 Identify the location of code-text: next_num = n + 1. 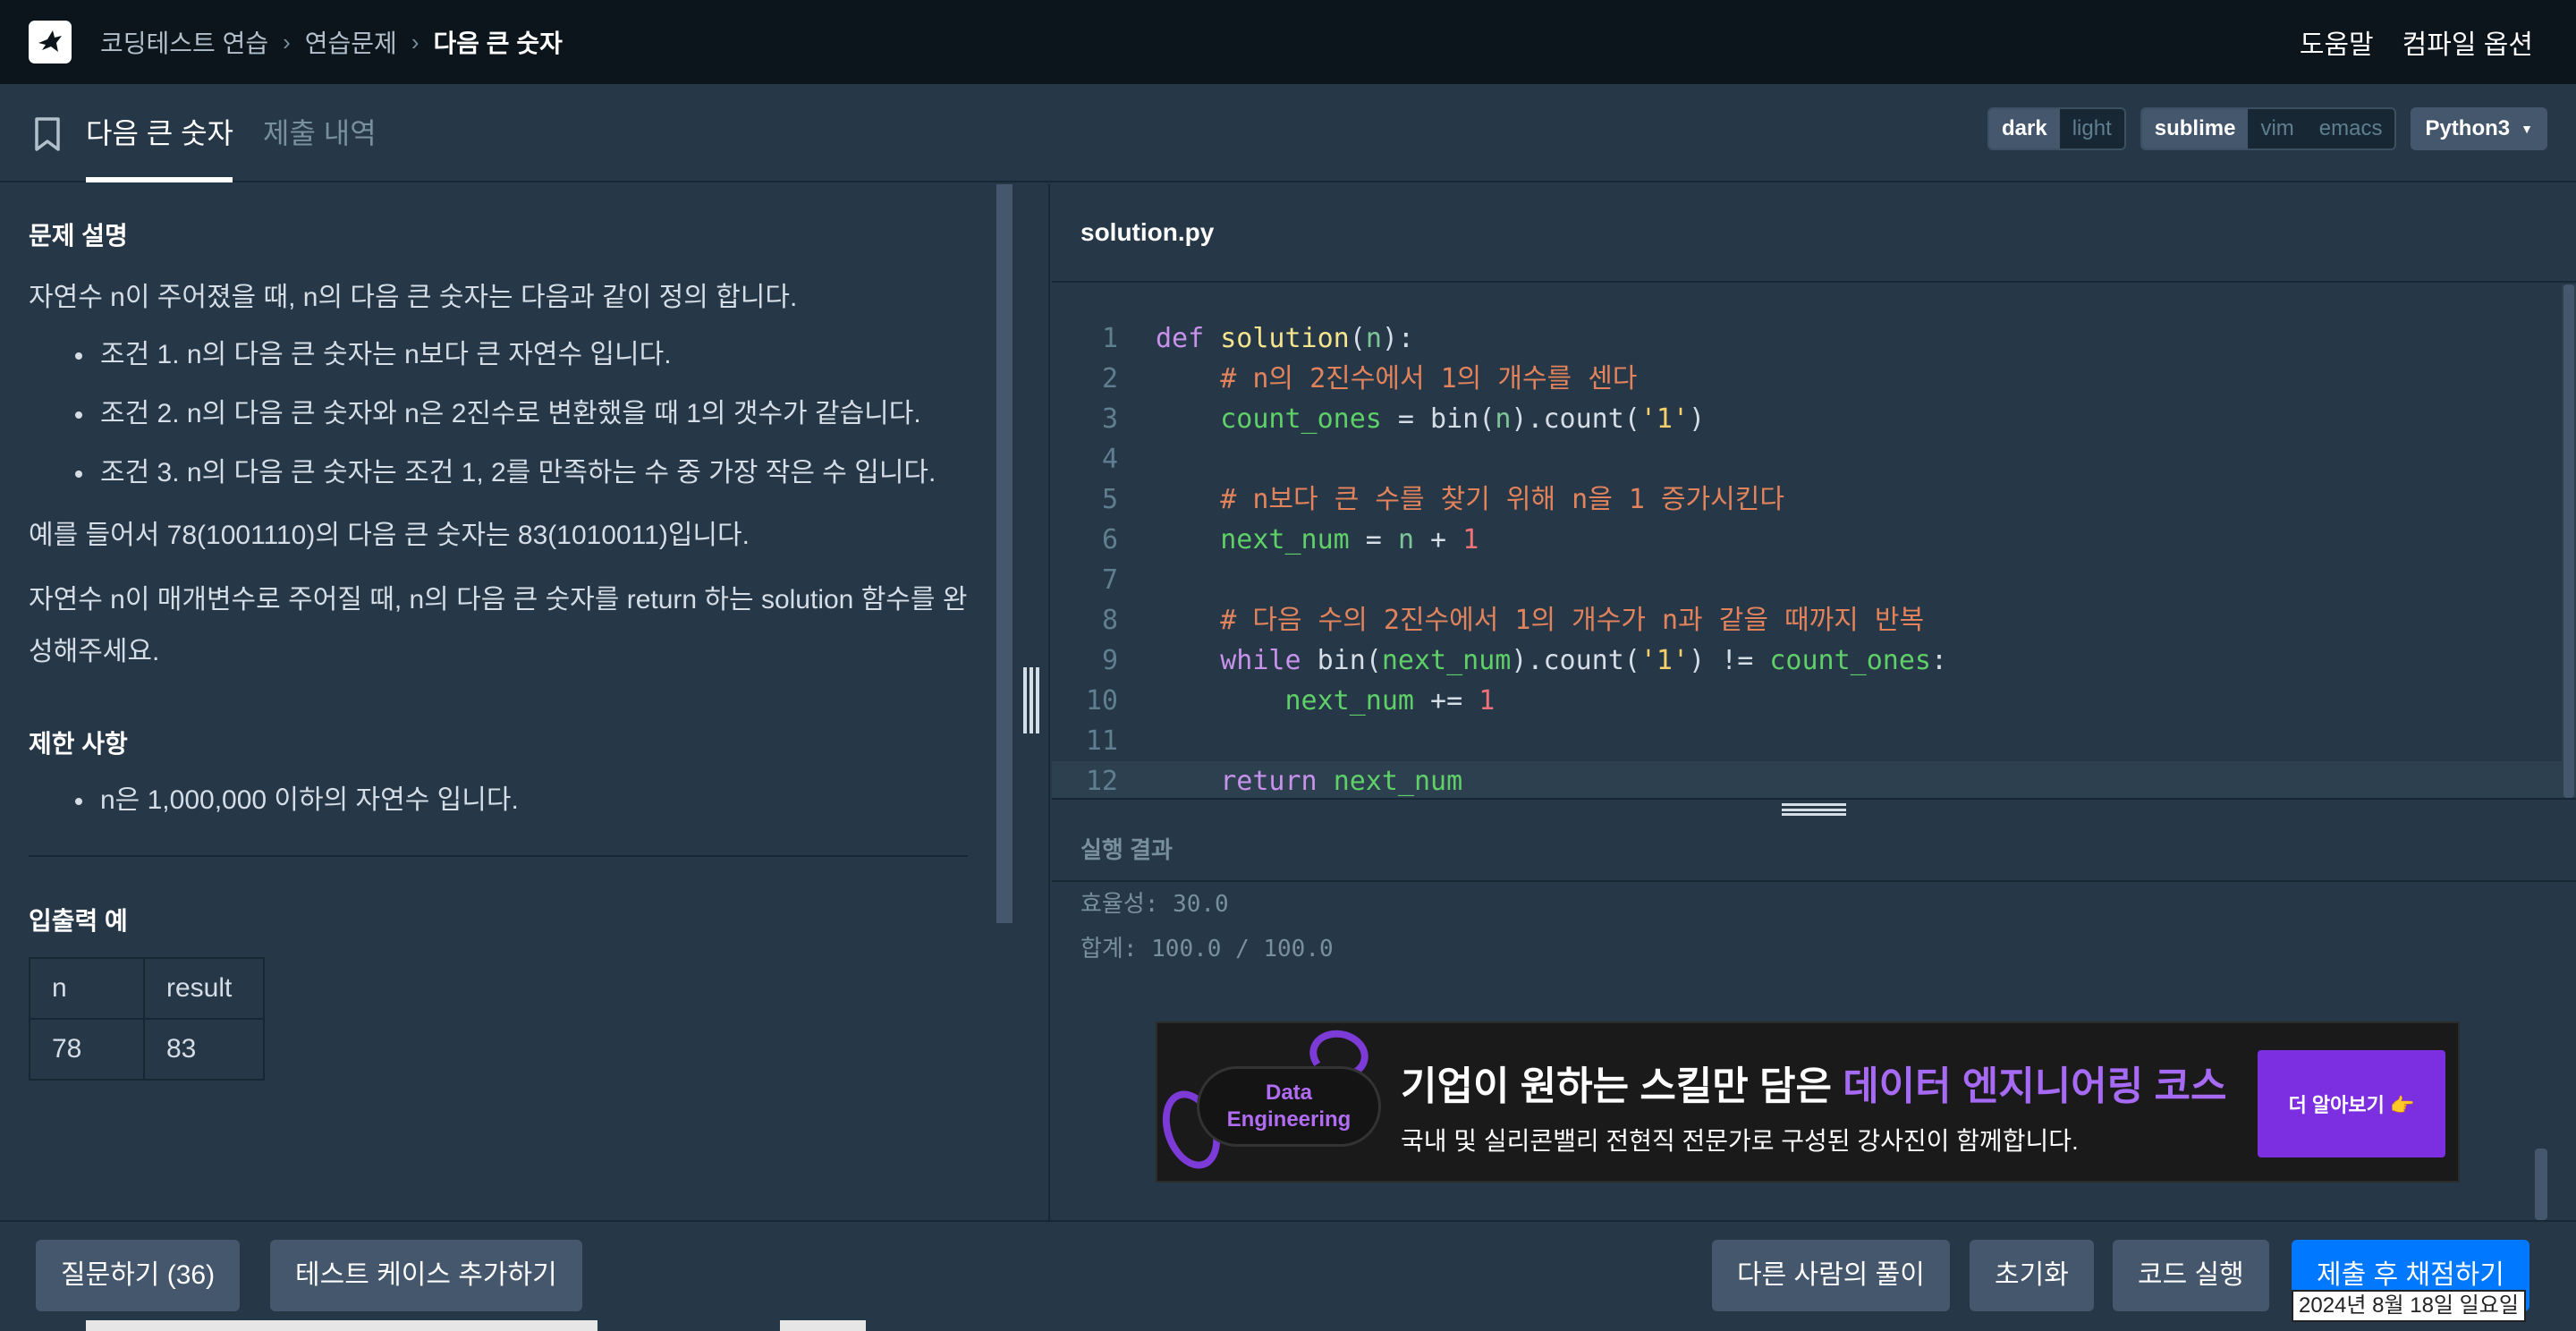
(1349, 540).